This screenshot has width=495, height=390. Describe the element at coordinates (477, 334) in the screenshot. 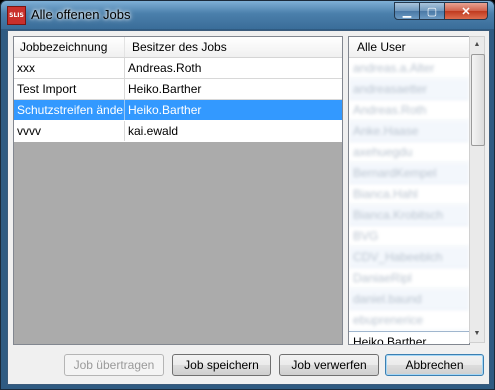

I see `scroll-down-icon: ▼` at that location.